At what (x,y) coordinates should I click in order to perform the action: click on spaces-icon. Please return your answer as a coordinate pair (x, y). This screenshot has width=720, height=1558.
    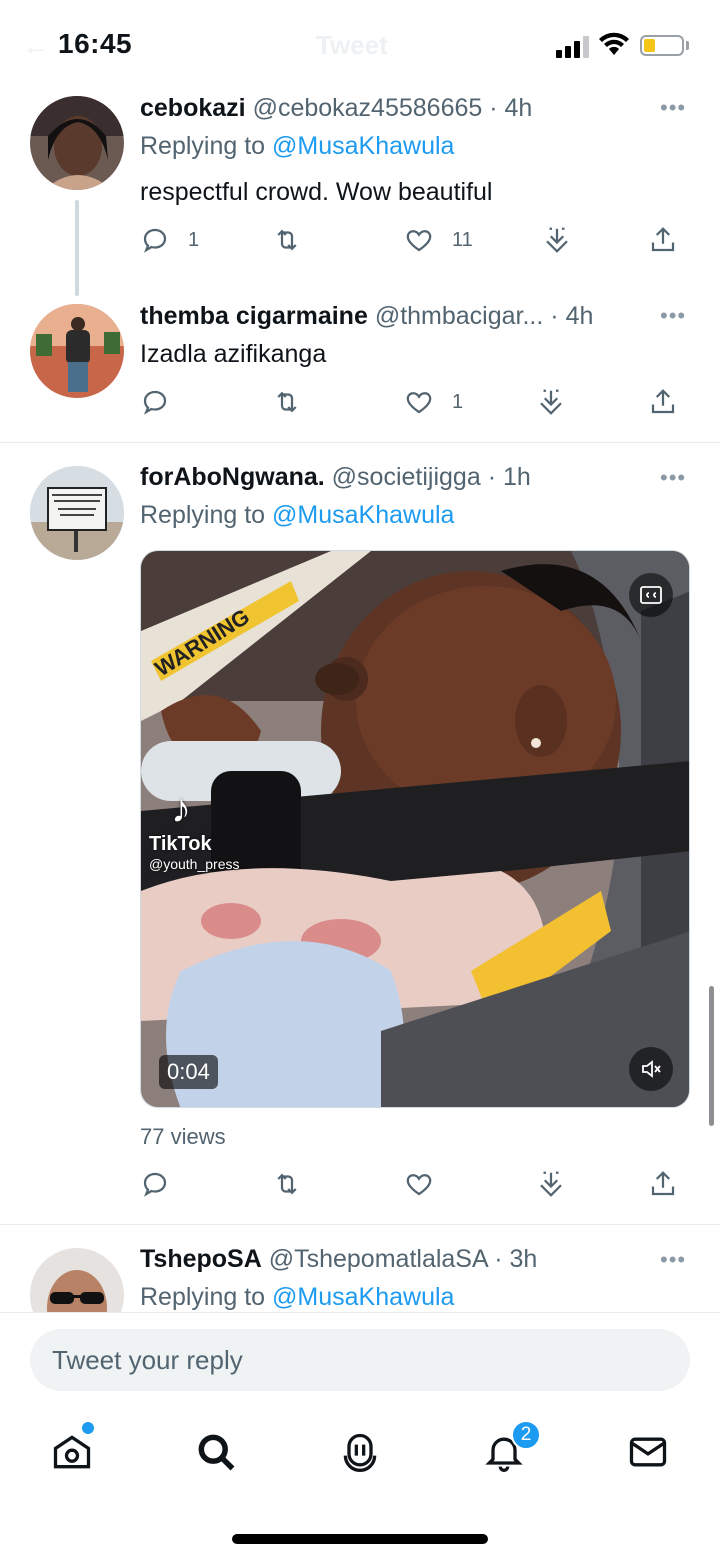
    Looking at the image, I should click on (360, 1452).